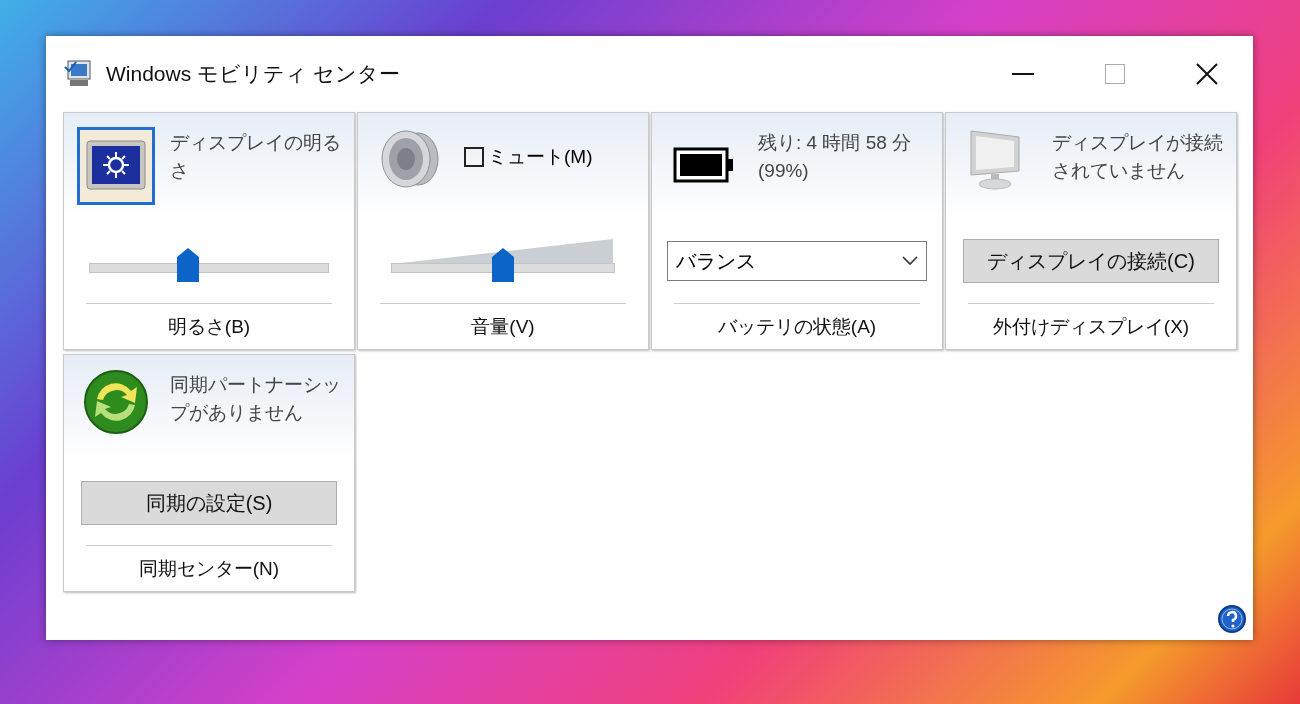 This screenshot has width=1300, height=704. What do you see at coordinates (116, 166) in the screenshot?
I see `brightness-icon` at bounding box center [116, 166].